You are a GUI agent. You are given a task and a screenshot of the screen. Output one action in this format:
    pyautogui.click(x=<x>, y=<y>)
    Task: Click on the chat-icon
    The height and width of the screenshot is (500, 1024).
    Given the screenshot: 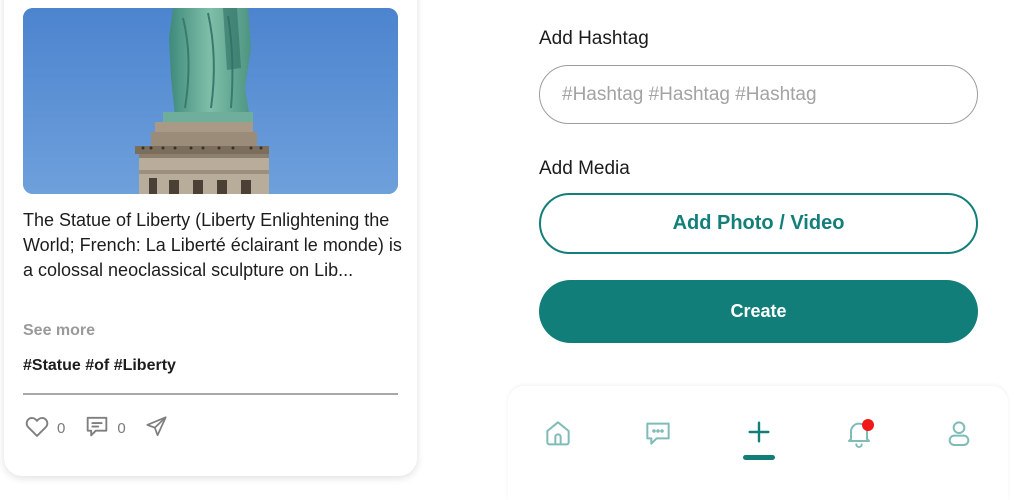 What is the action you would take?
    pyautogui.click(x=658, y=435)
    